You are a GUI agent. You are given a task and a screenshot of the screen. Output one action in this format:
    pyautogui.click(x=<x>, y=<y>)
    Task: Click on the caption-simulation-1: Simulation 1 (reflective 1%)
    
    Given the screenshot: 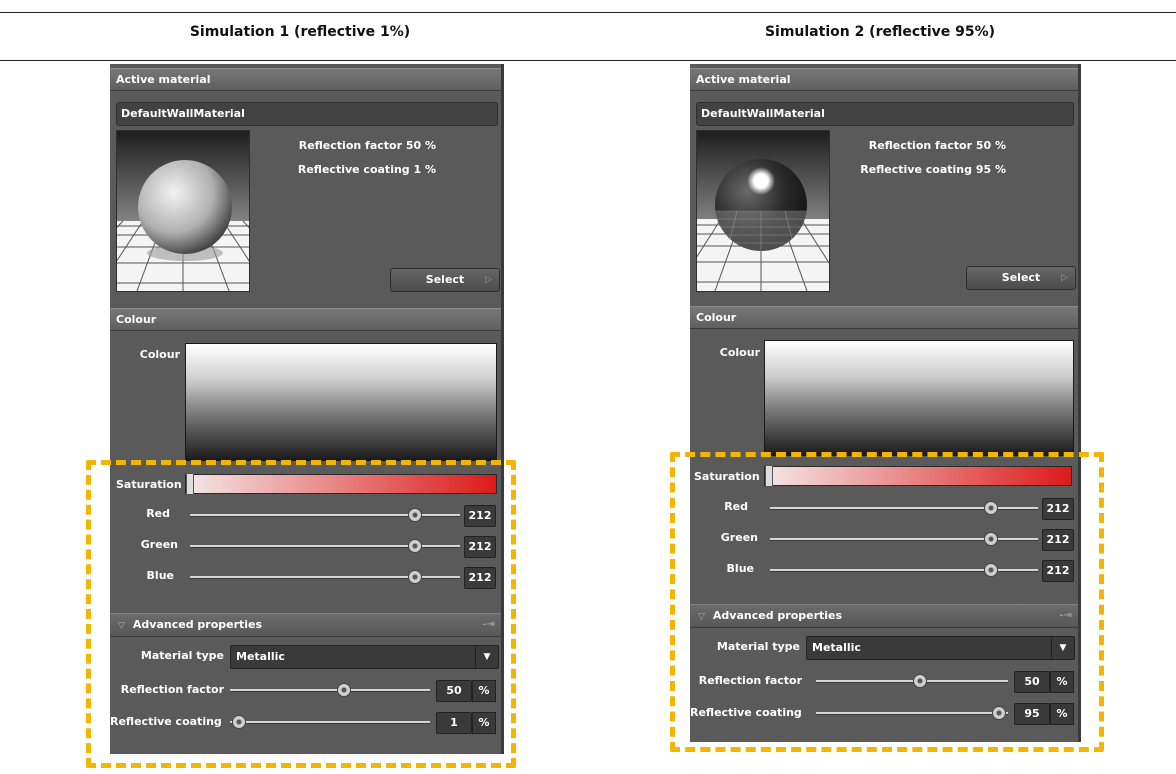 What is the action you would take?
    pyautogui.click(x=300, y=32)
    